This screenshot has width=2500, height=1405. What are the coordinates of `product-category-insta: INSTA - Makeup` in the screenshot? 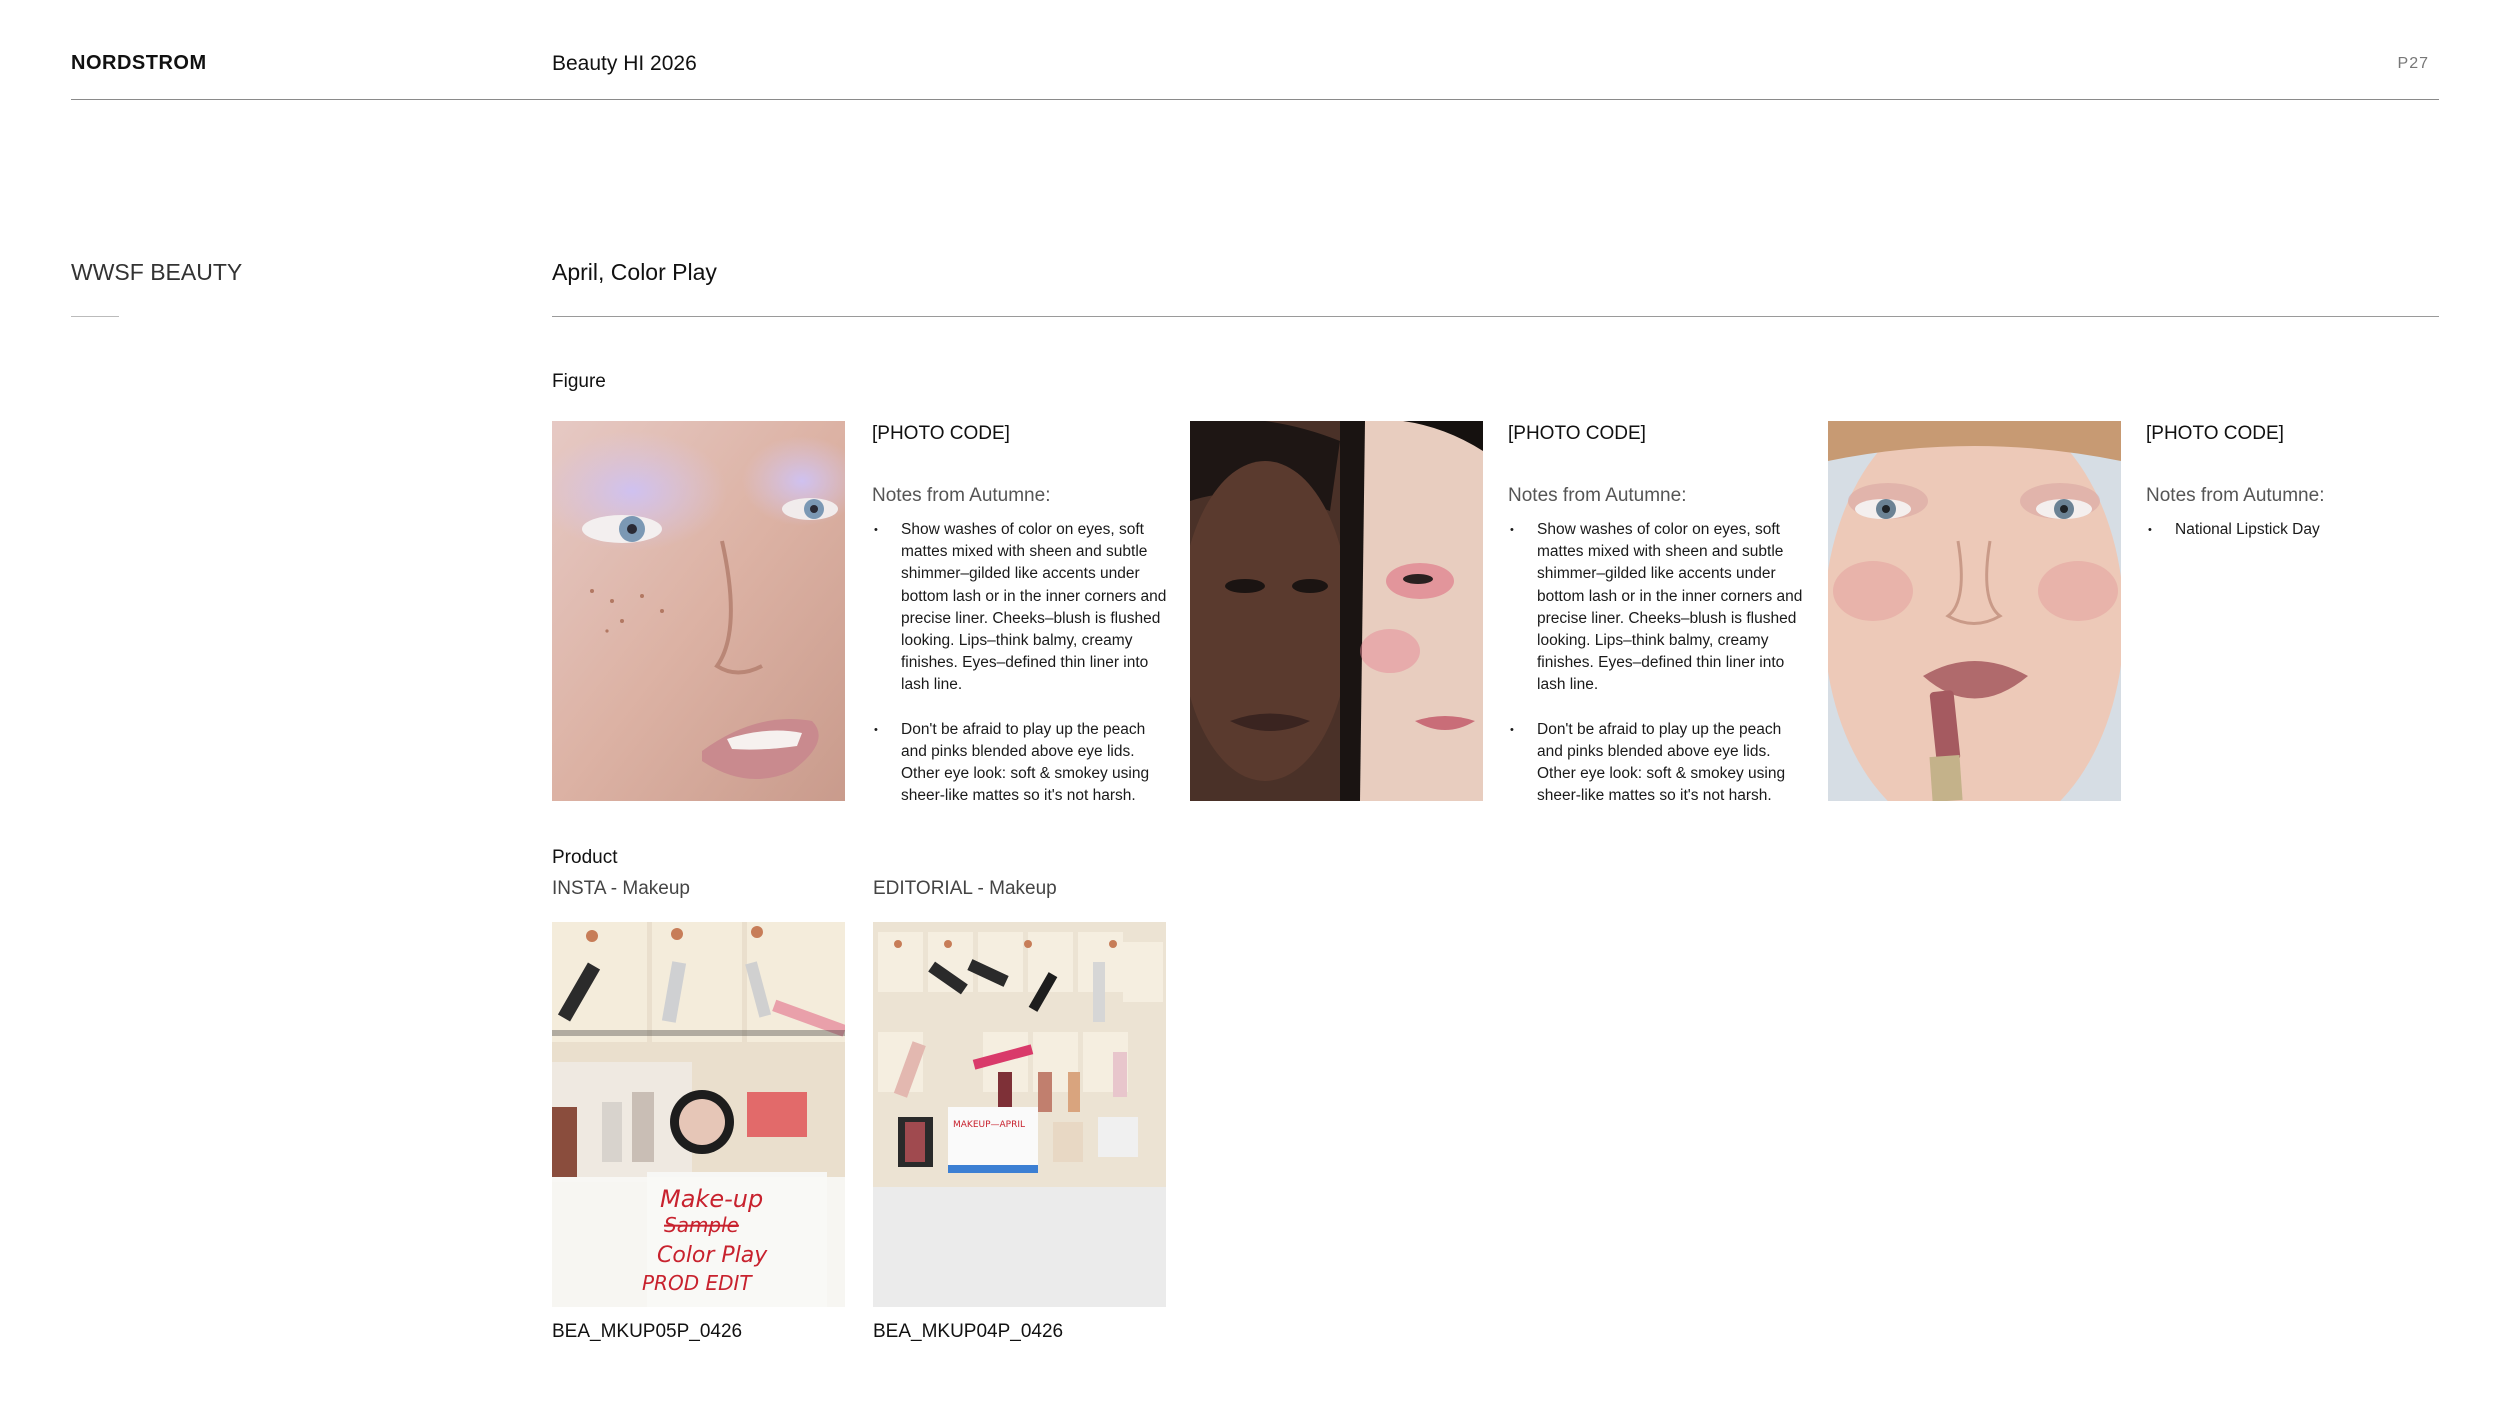 It's located at (621, 888).